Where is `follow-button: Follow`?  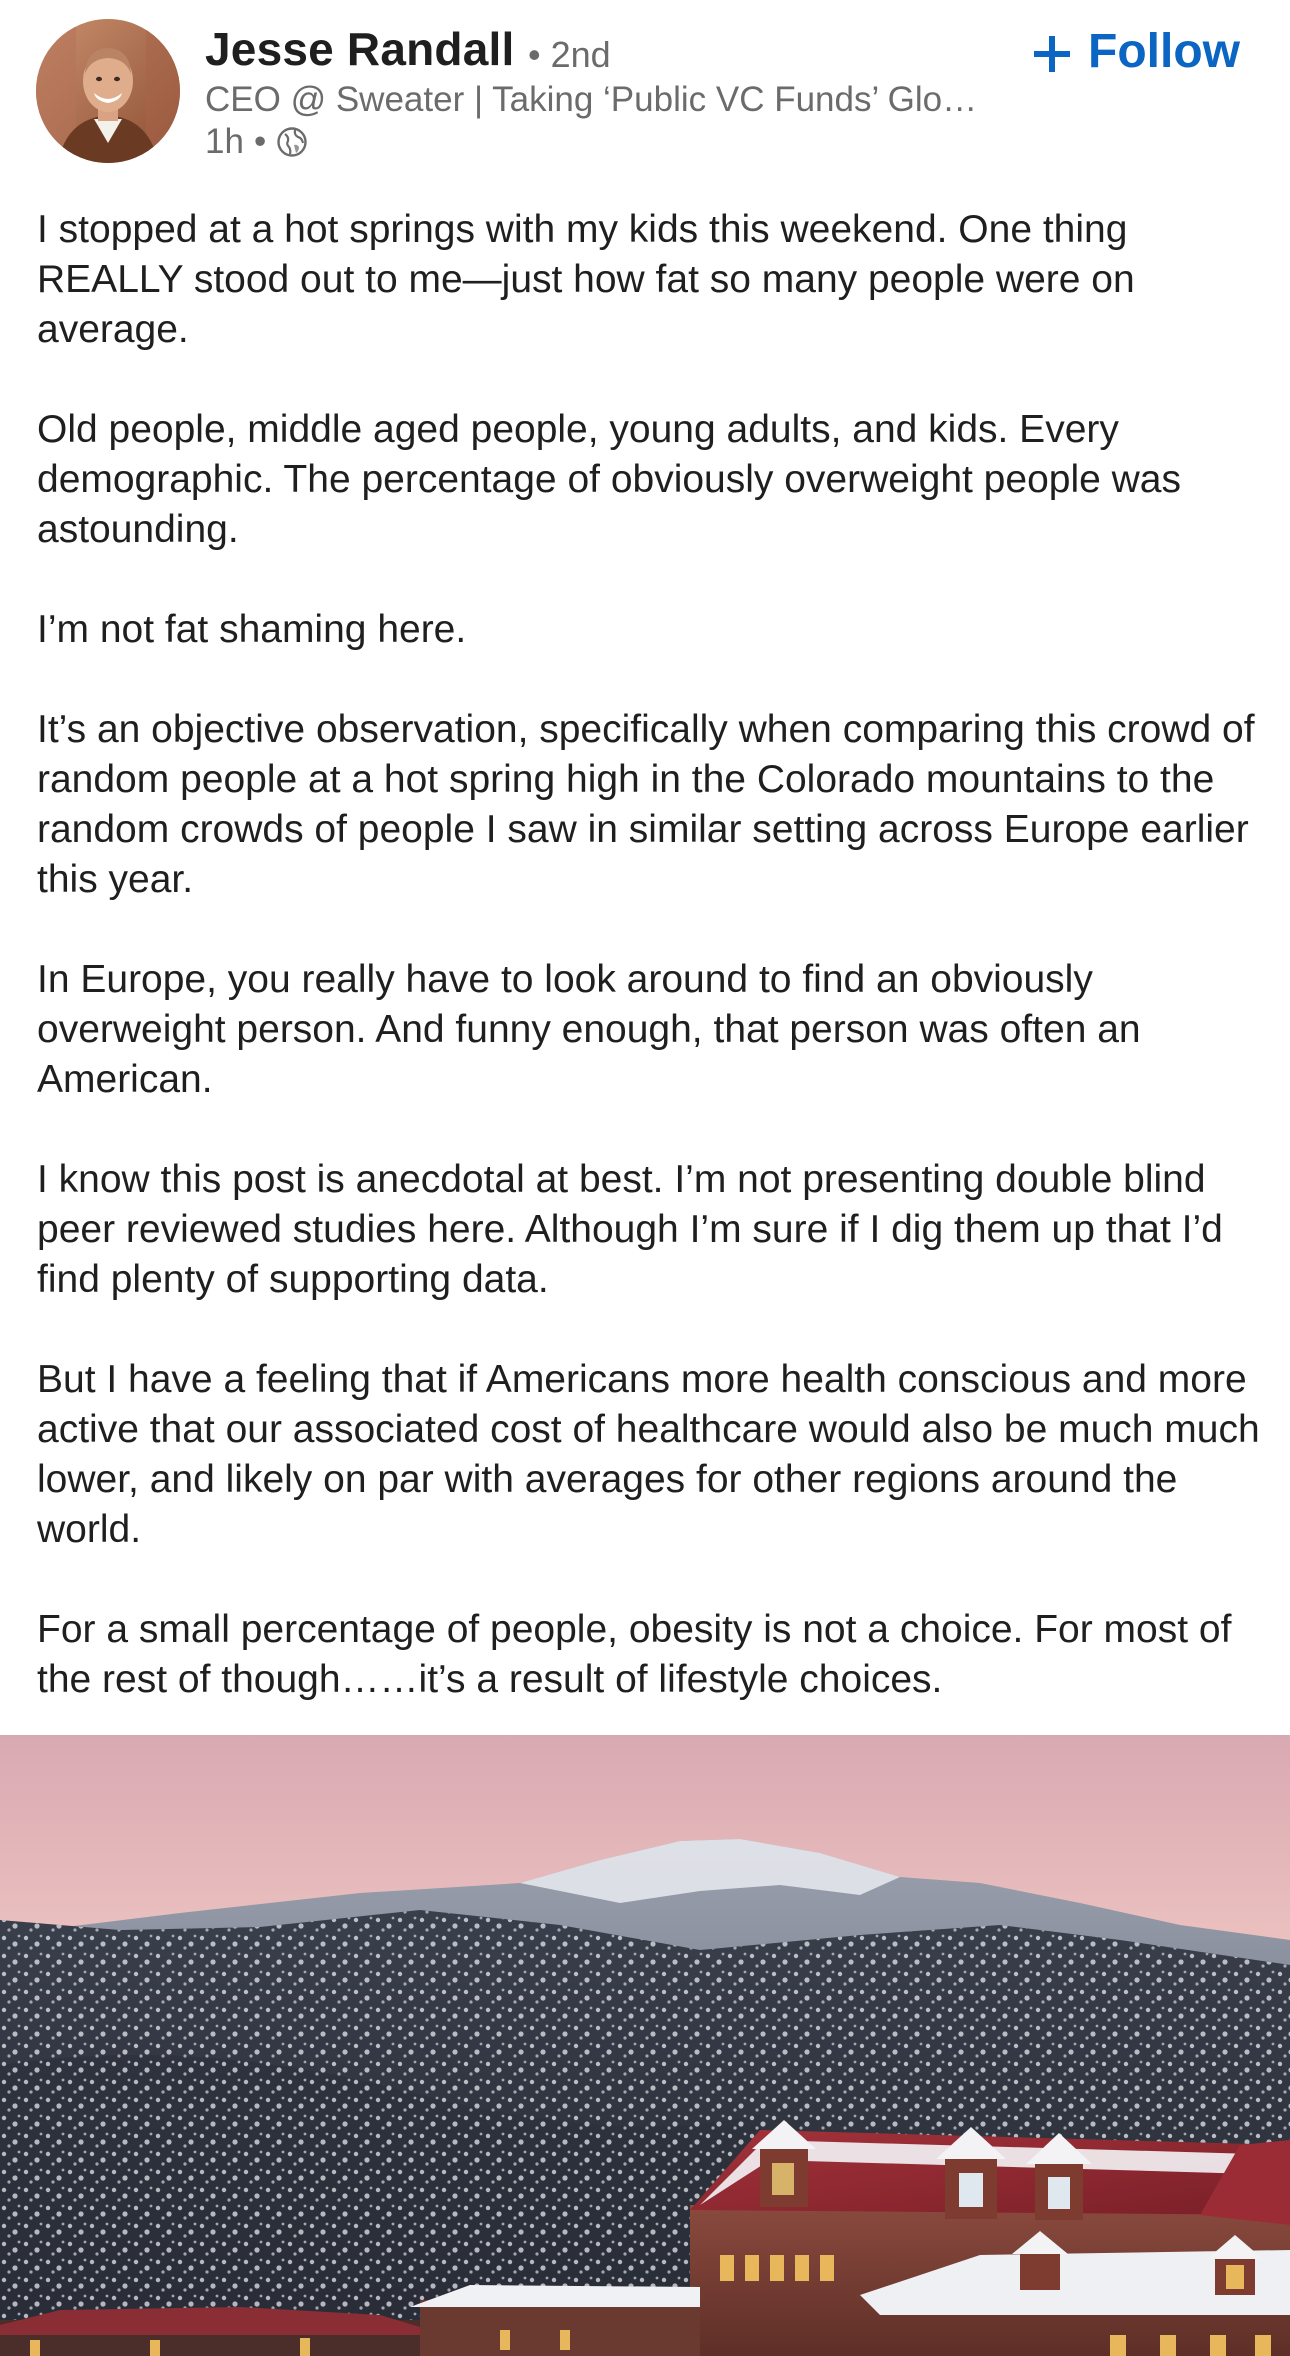 follow-button: Follow is located at coordinates (1136, 51).